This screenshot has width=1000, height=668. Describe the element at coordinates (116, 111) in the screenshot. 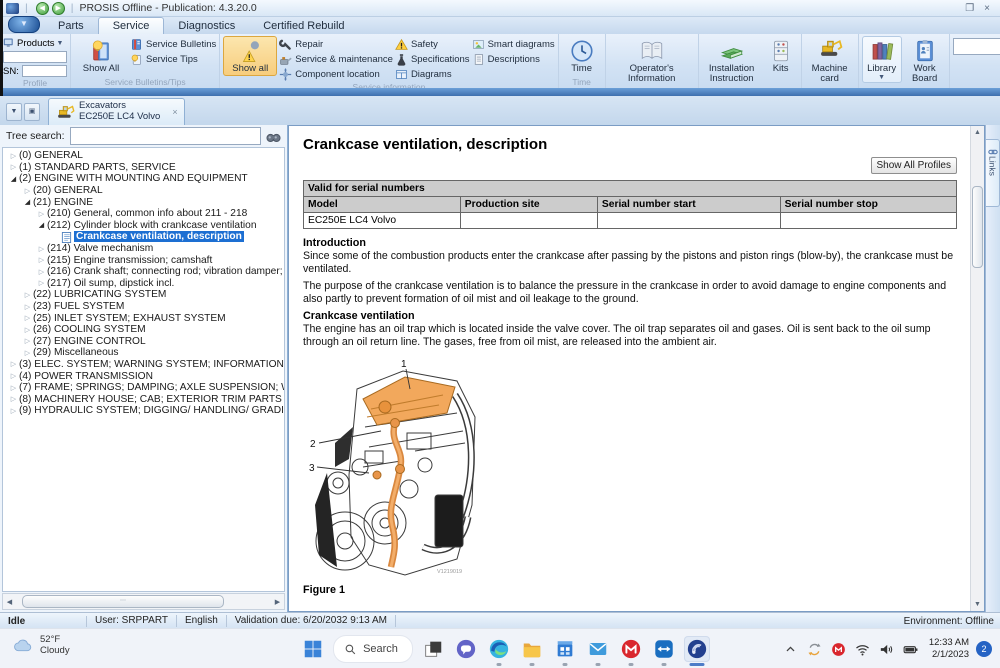

I see `document-tab-excavators: Excavators EC250E LC4 Volvo ×` at that location.